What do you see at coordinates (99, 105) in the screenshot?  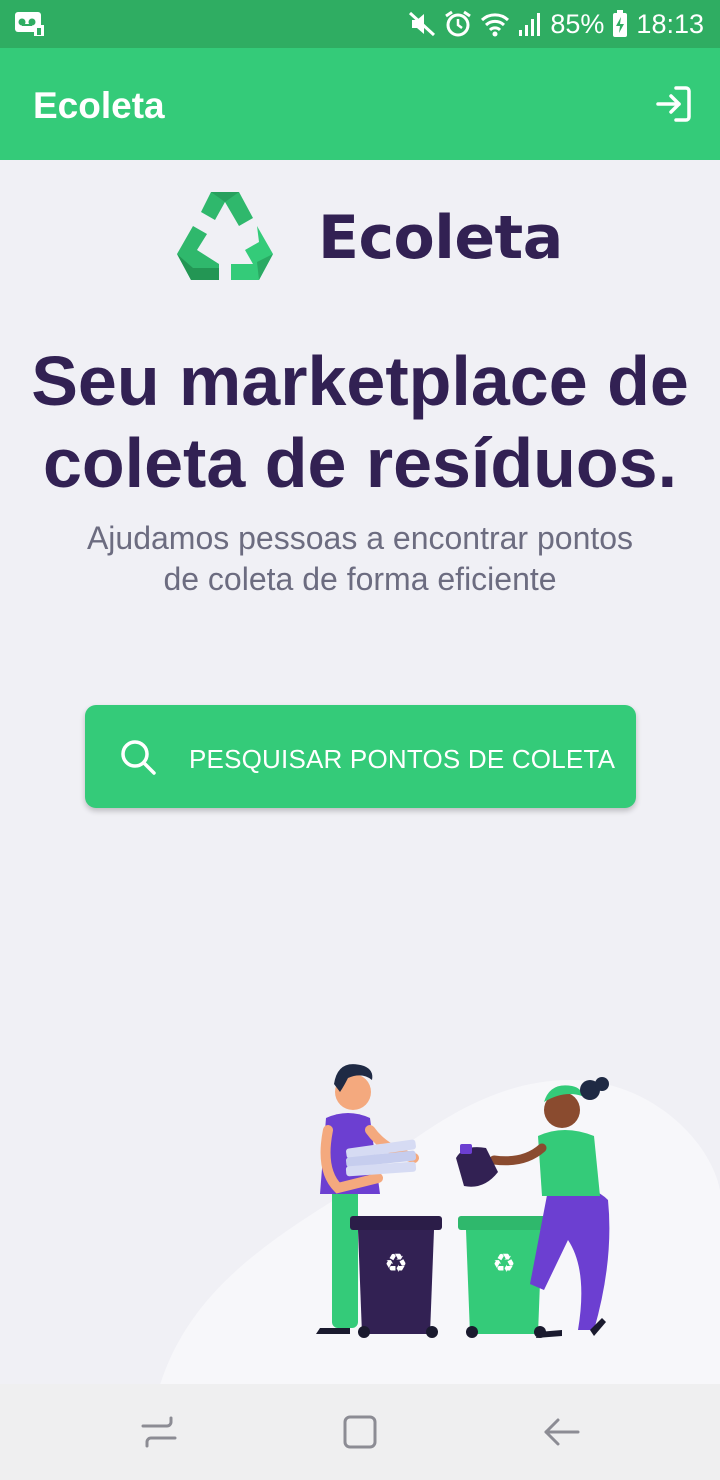 I see `app-bar-title: Ecoleta` at bounding box center [99, 105].